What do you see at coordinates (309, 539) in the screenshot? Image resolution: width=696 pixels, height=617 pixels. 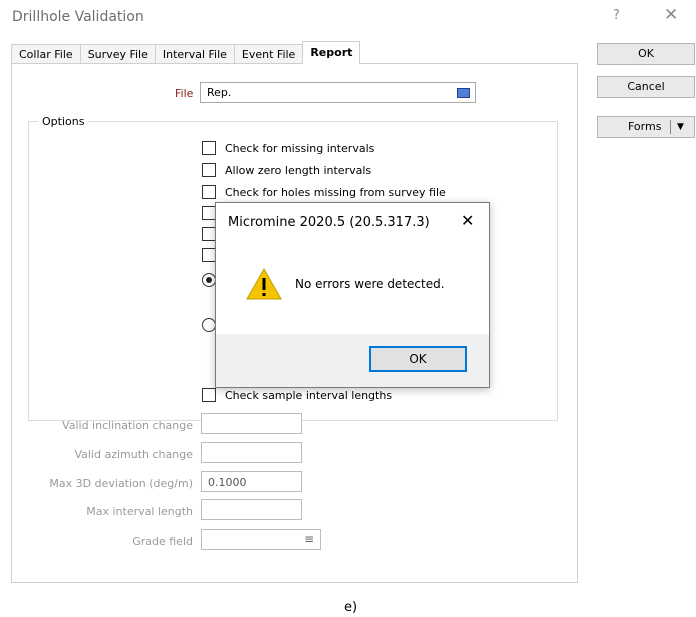 I see `list-icon: ≡` at bounding box center [309, 539].